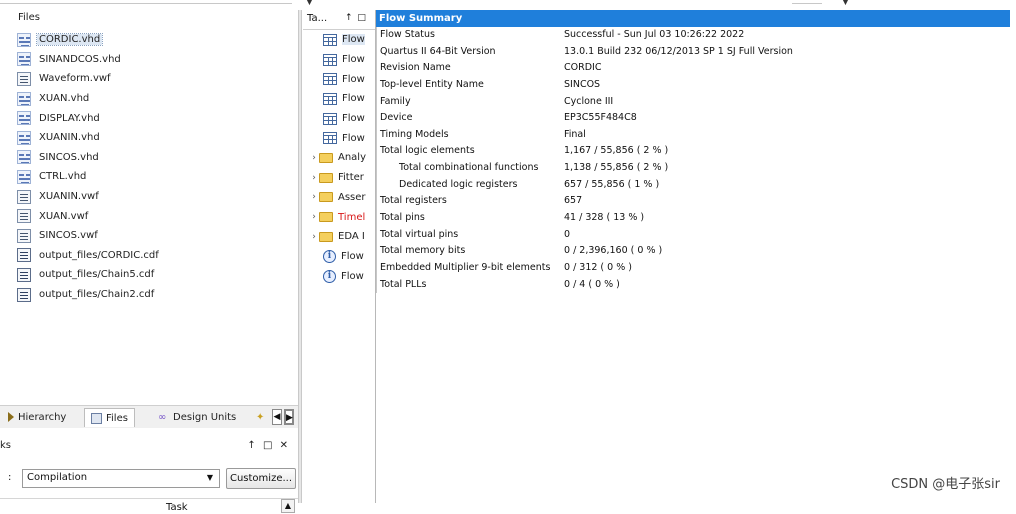 Image resolution: width=1016 pixels, height=514 pixels. I want to click on summary-row: Total pins 41 / 328 ( 13 % ), so click(693, 218).